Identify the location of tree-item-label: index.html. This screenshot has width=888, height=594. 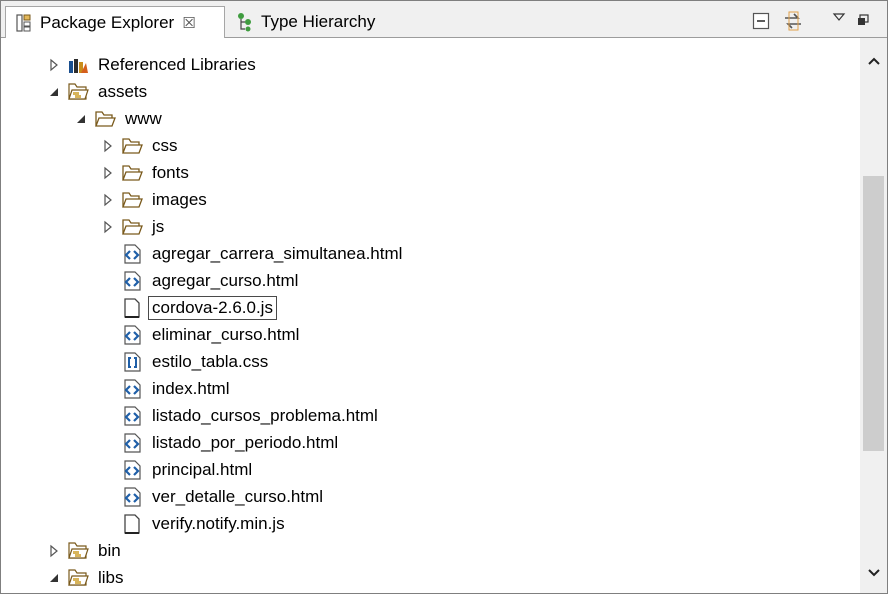
(191, 388).